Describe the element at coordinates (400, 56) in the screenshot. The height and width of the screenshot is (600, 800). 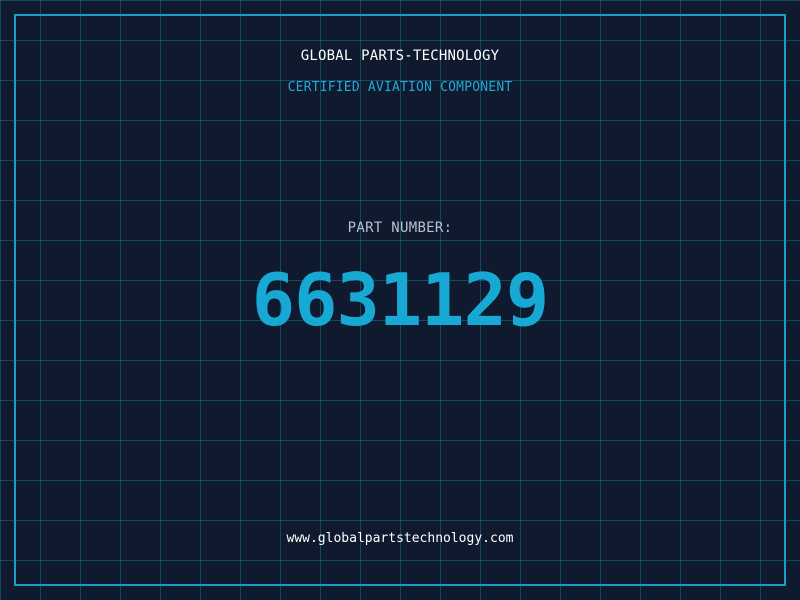
I see `company-name: GLOBAL PARTS-TECHNOLOGY` at that location.